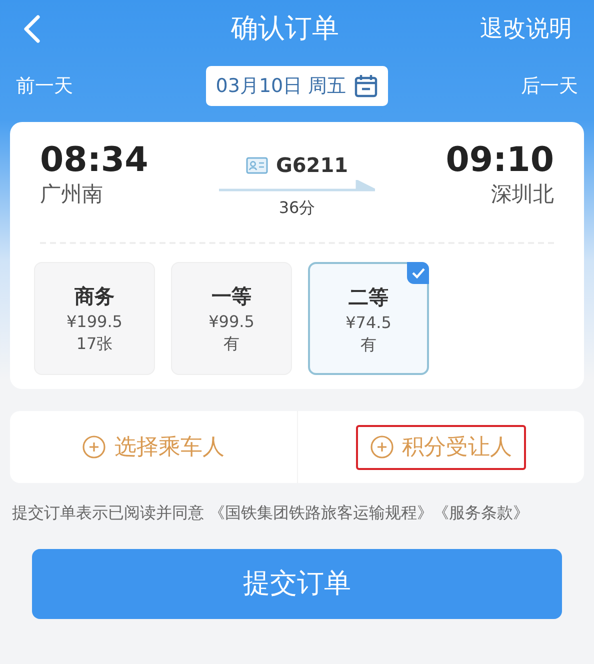 The width and height of the screenshot is (594, 664). Describe the element at coordinates (297, 584) in the screenshot. I see `submit-order-button: 提交订单` at that location.